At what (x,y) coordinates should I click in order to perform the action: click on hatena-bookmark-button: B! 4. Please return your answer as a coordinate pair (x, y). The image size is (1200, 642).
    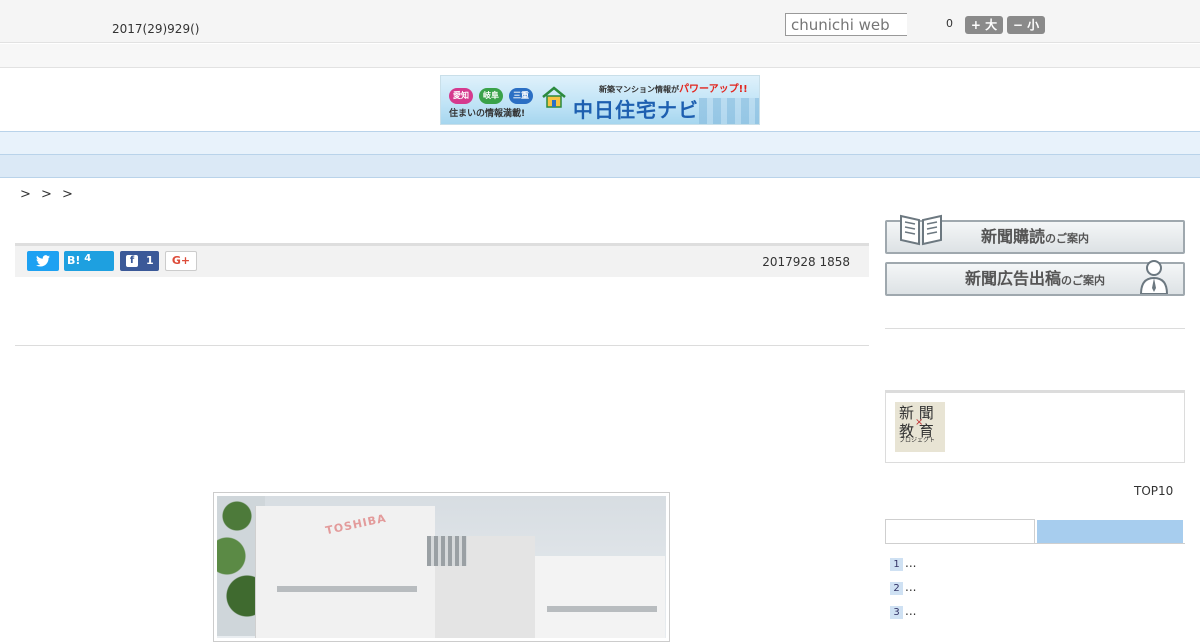
    Looking at the image, I should click on (89, 261).